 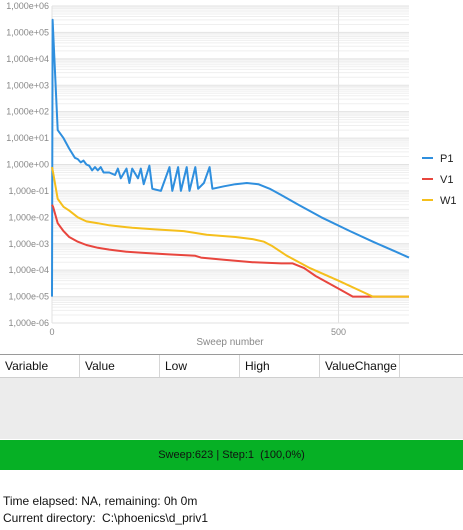 I want to click on y-tick-label: 1,000e+01, so click(x=27, y=138).